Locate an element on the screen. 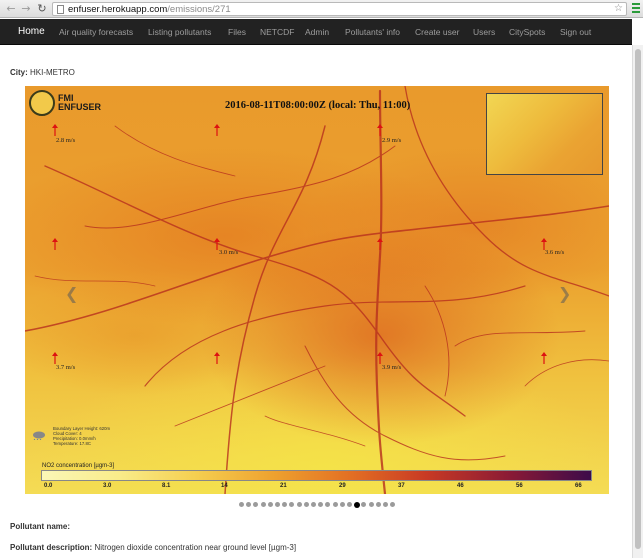 The width and height of the screenshot is (643, 558). nav-home: Home is located at coordinates (31, 32).